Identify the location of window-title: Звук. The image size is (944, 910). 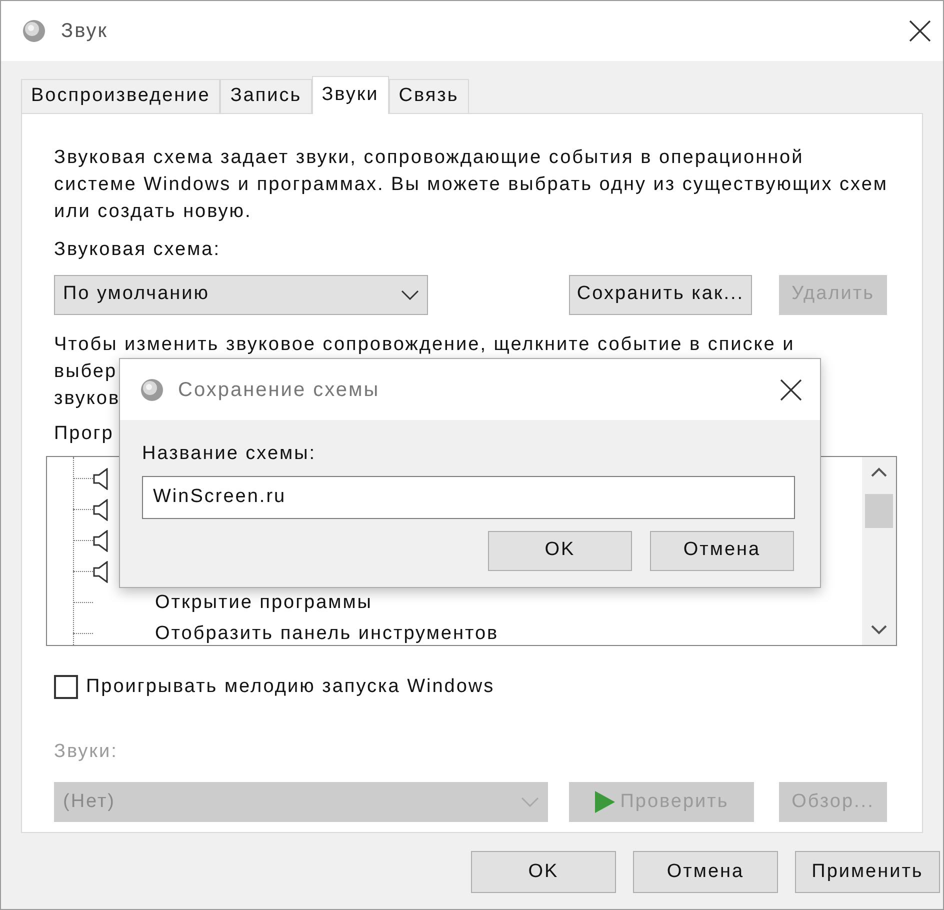
(84, 31).